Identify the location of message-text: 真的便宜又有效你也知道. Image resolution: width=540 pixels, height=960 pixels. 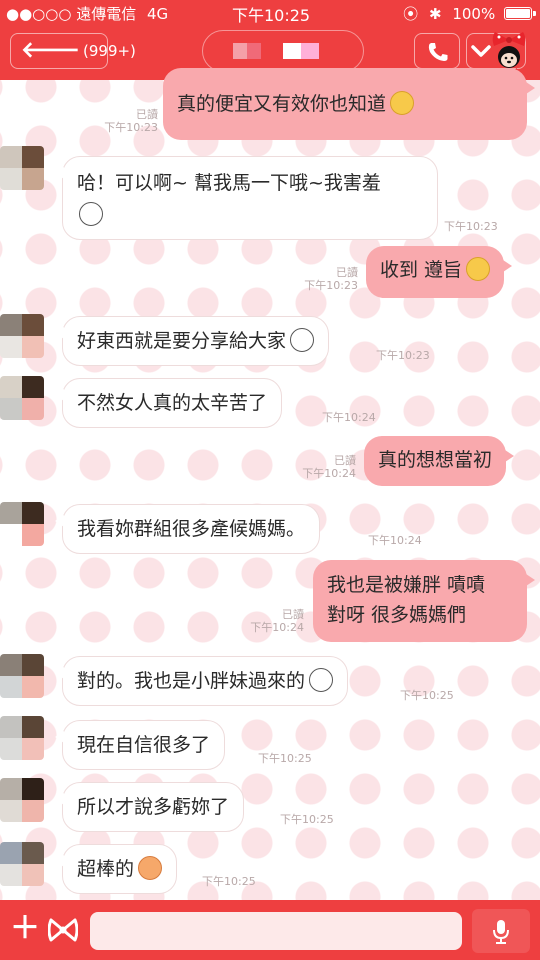
(282, 104).